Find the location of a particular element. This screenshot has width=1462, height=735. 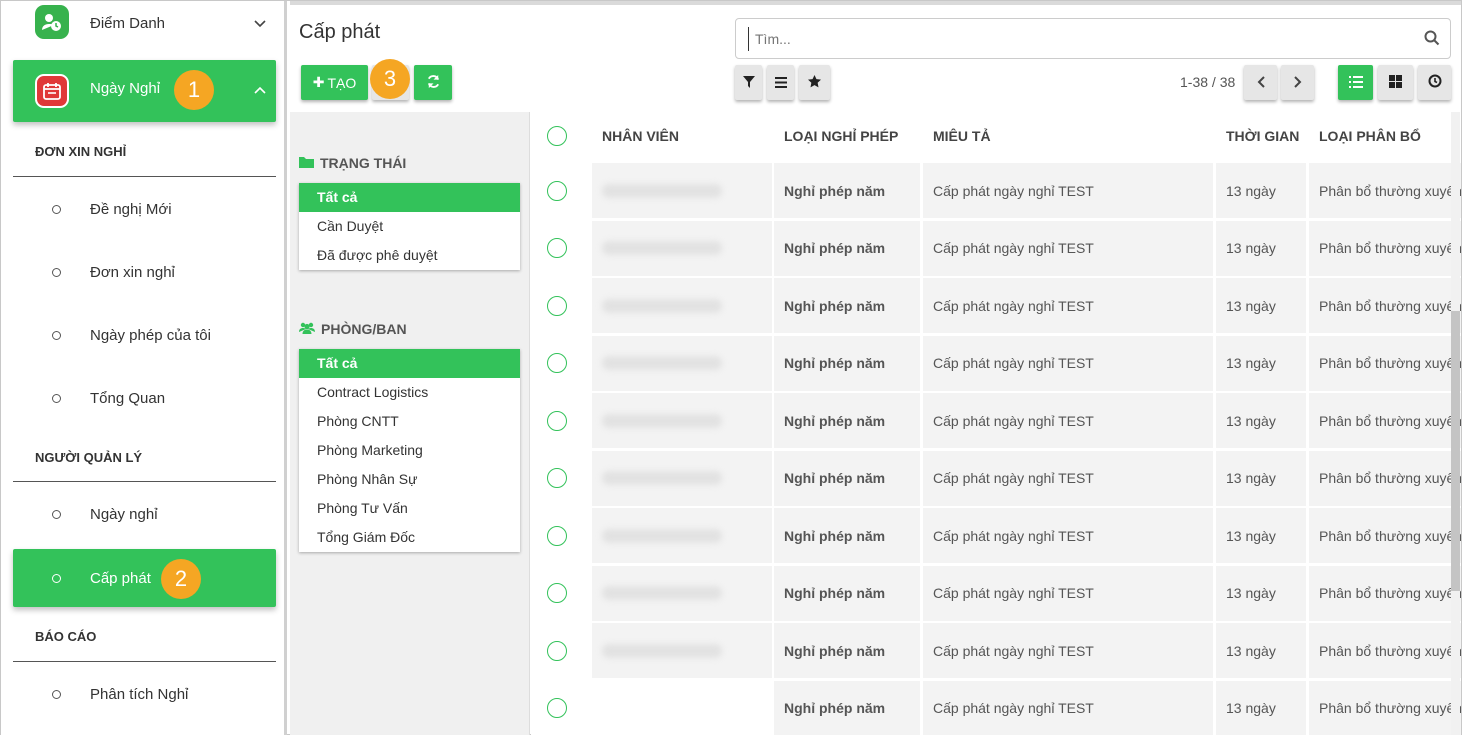

column-header-description: MIÊU TẢ is located at coordinates (962, 136).